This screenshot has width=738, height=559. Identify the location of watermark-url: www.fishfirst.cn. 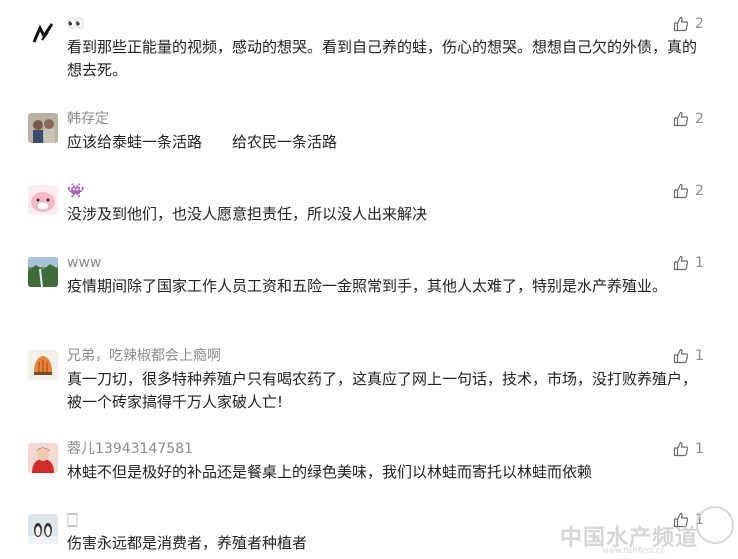
(634, 550).